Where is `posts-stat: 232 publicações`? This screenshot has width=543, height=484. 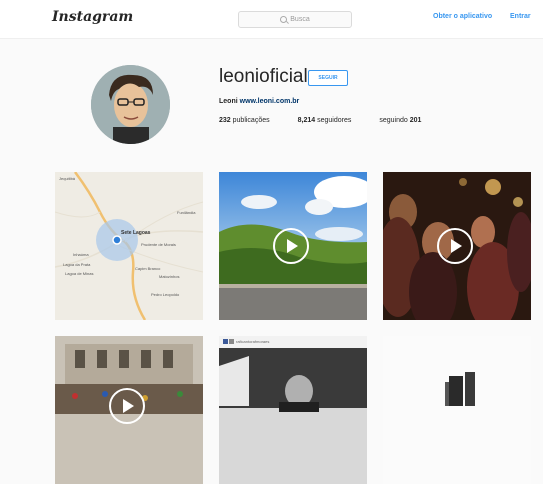 posts-stat: 232 publicações is located at coordinates (244, 120).